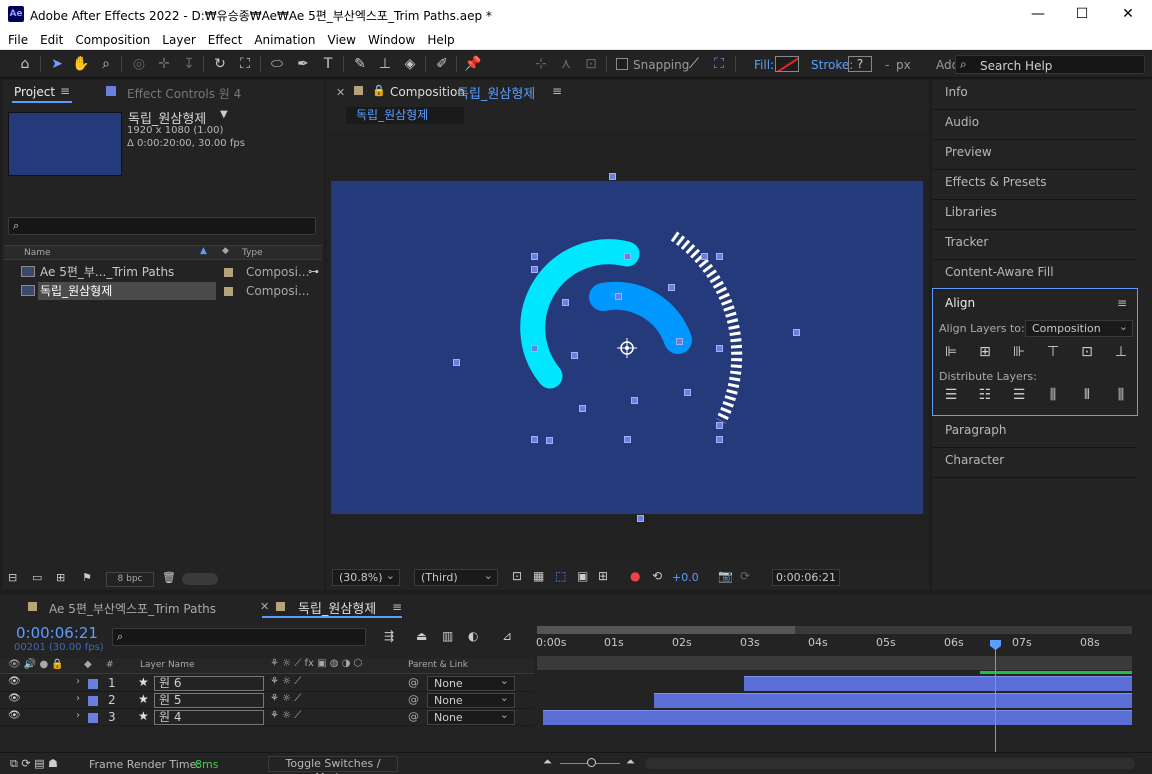 The height and width of the screenshot is (774, 1152). I want to click on work-area-bar, so click(834, 630).